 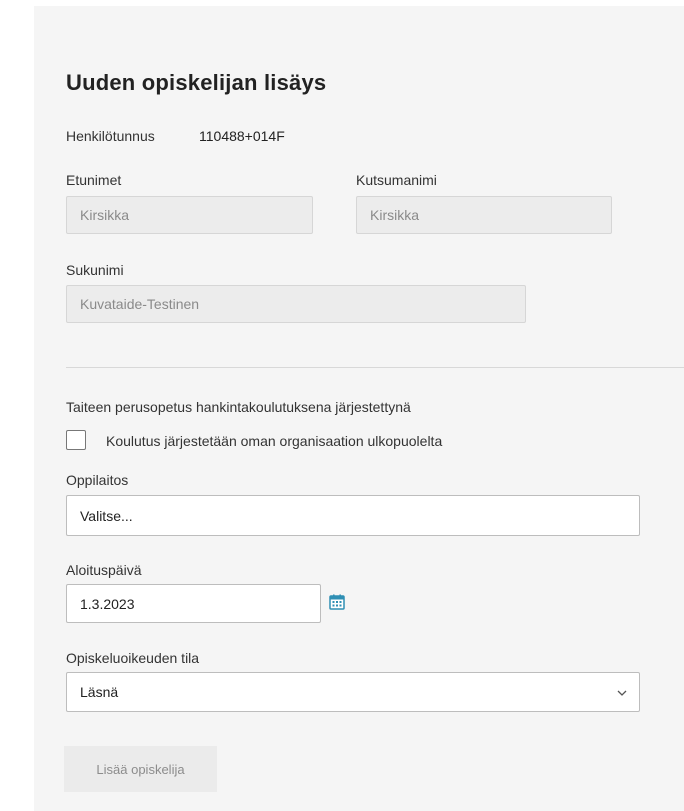 What do you see at coordinates (104, 570) in the screenshot?
I see `aloituspaiva-label: Aloituspäivä` at bounding box center [104, 570].